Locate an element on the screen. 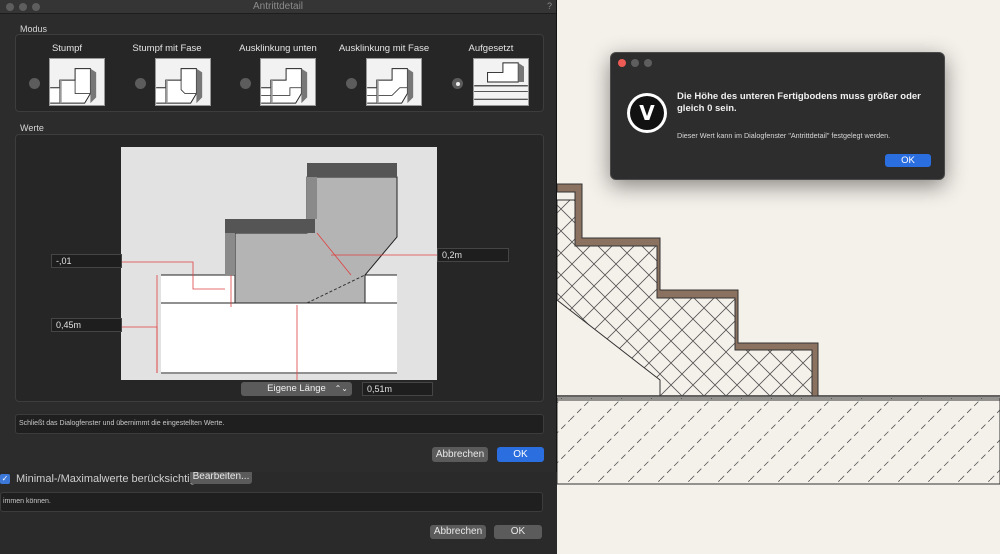 The width and height of the screenshot is (1000, 554). length-mode-value: Eigene Länge is located at coordinates (296, 388).